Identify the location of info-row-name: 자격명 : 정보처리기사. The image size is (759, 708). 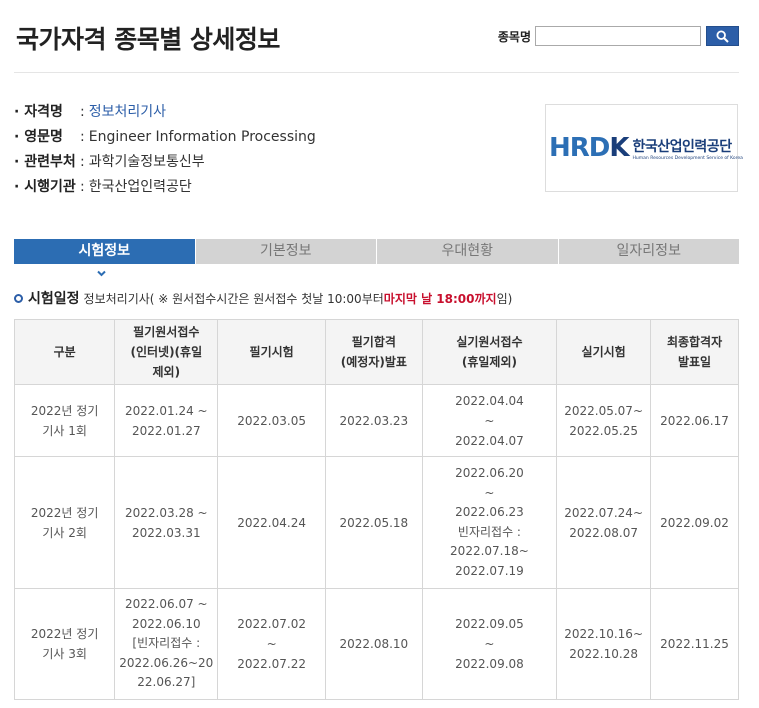
(165, 112).